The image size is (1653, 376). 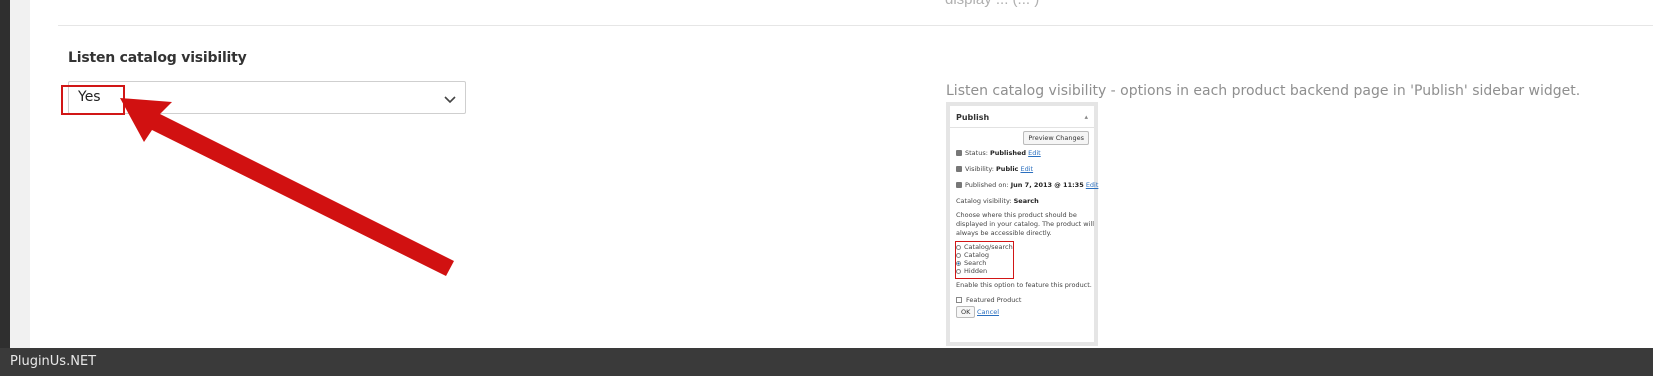 What do you see at coordinates (287, 187) in the screenshot?
I see `red-arrow-annotation` at bounding box center [287, 187].